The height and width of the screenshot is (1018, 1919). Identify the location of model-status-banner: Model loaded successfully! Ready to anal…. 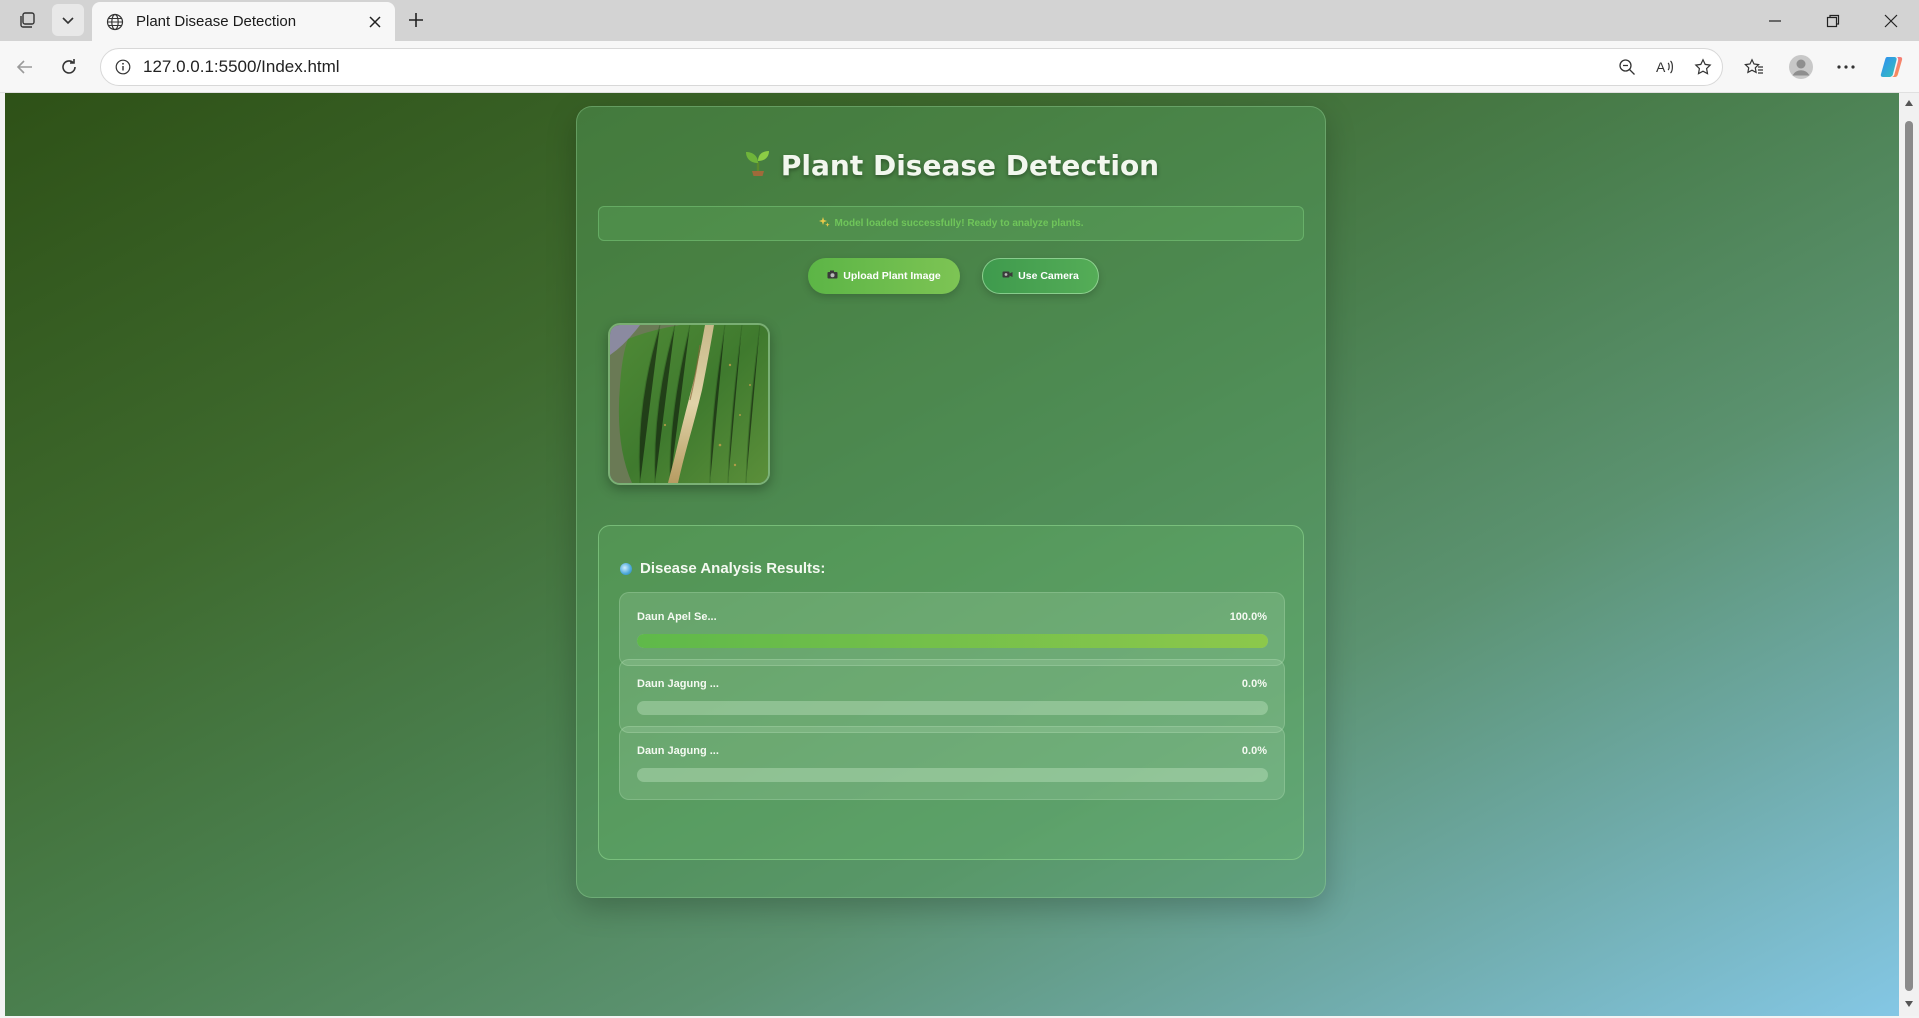
(951, 223).